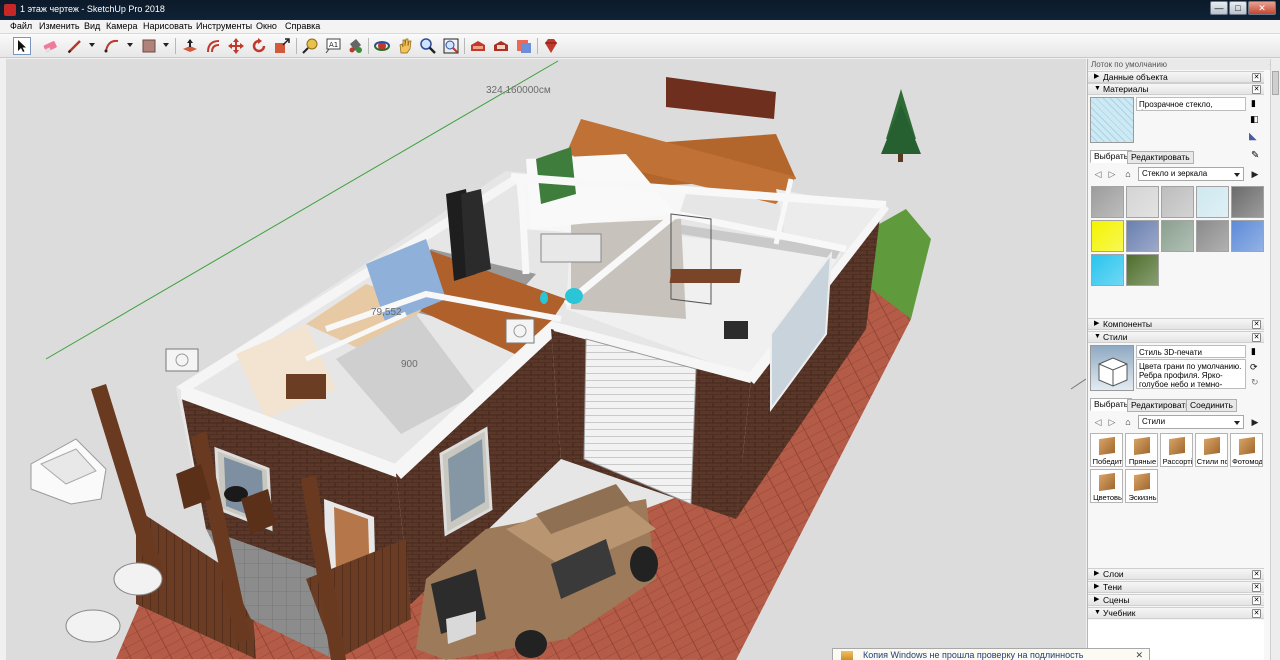  What do you see at coordinates (21, 26) in the screenshot?
I see `menu-file: Файл` at bounding box center [21, 26].